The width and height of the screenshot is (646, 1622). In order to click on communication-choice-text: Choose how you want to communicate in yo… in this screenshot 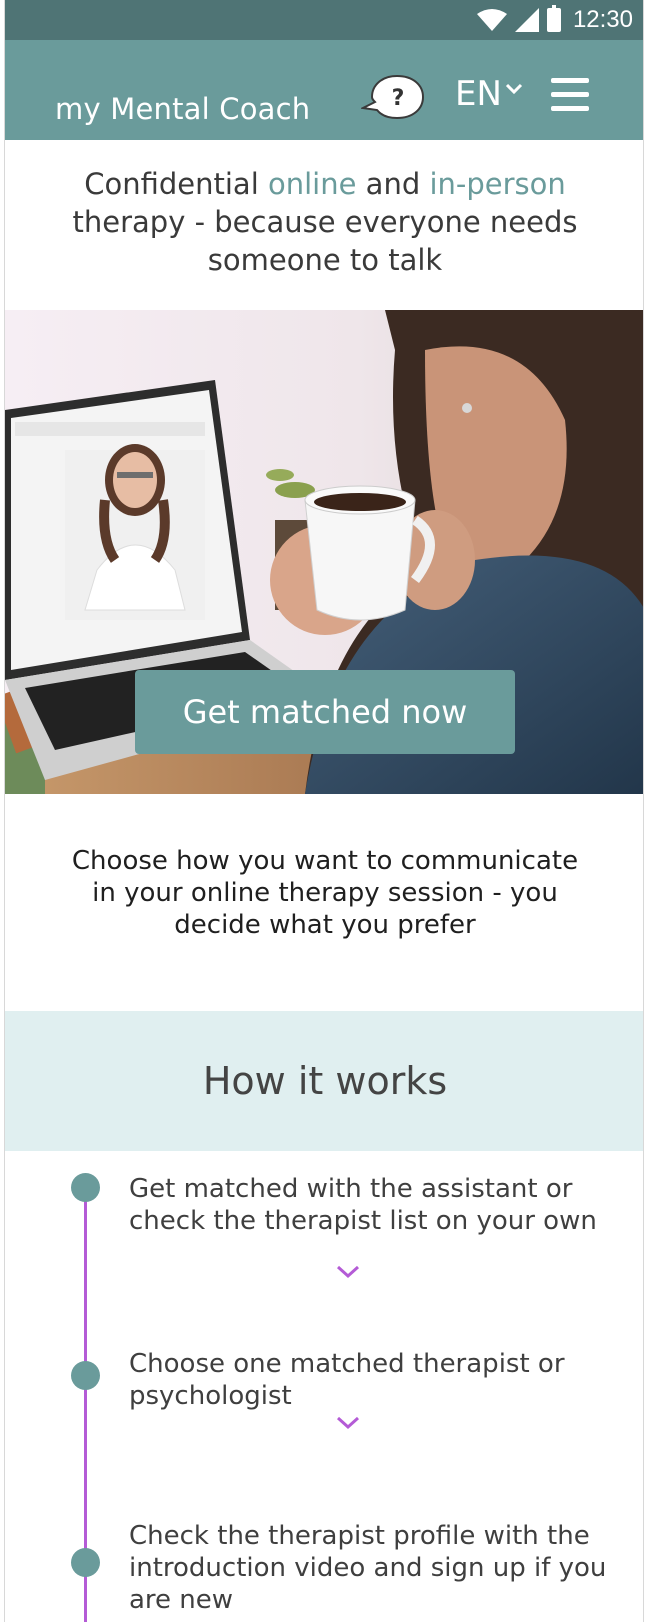, I will do `click(325, 893)`.